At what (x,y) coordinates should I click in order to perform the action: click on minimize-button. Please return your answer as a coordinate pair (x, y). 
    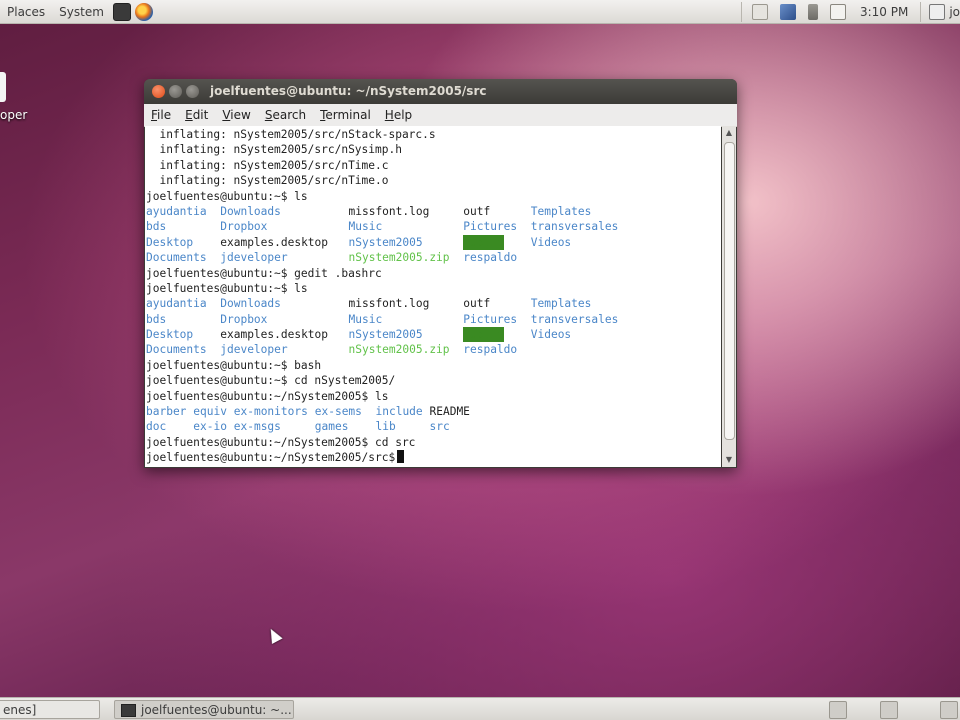
    Looking at the image, I should click on (175, 91).